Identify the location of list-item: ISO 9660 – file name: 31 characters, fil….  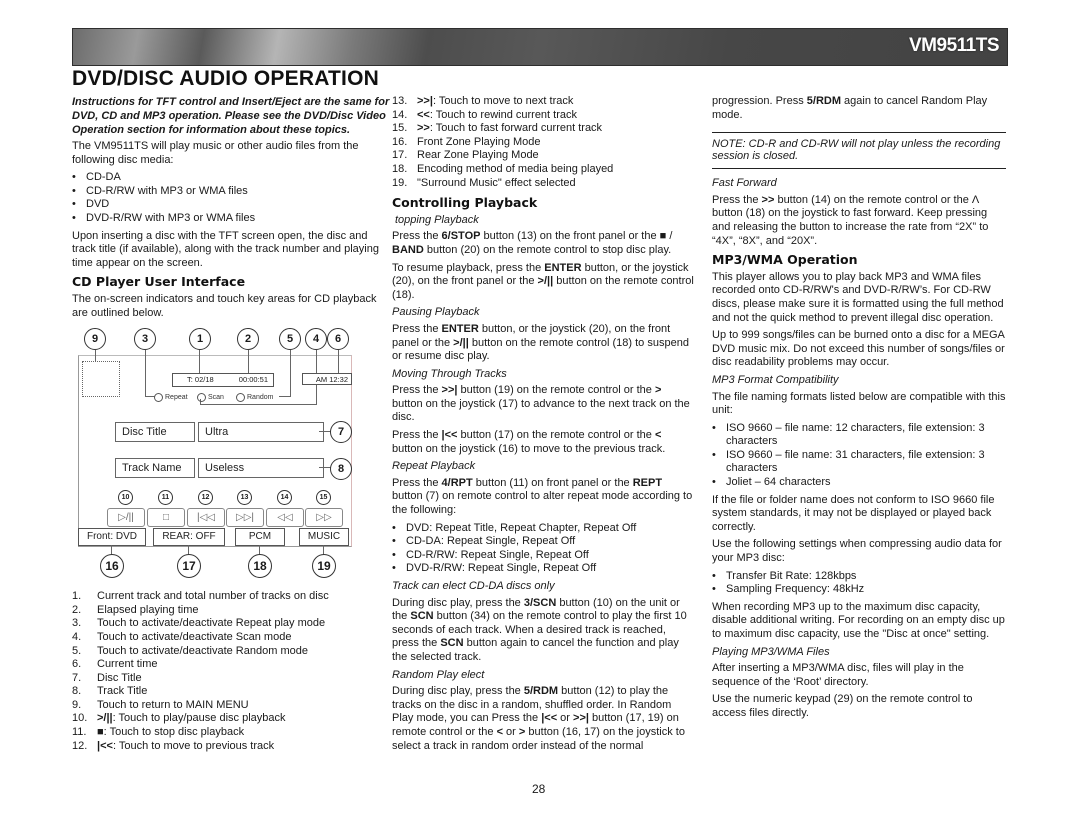
(859, 462).